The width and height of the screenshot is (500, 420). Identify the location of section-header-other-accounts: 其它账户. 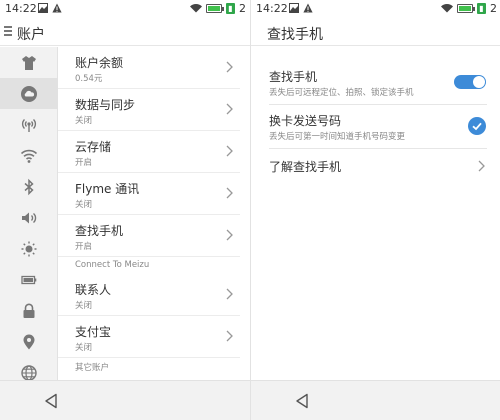
(92, 368).